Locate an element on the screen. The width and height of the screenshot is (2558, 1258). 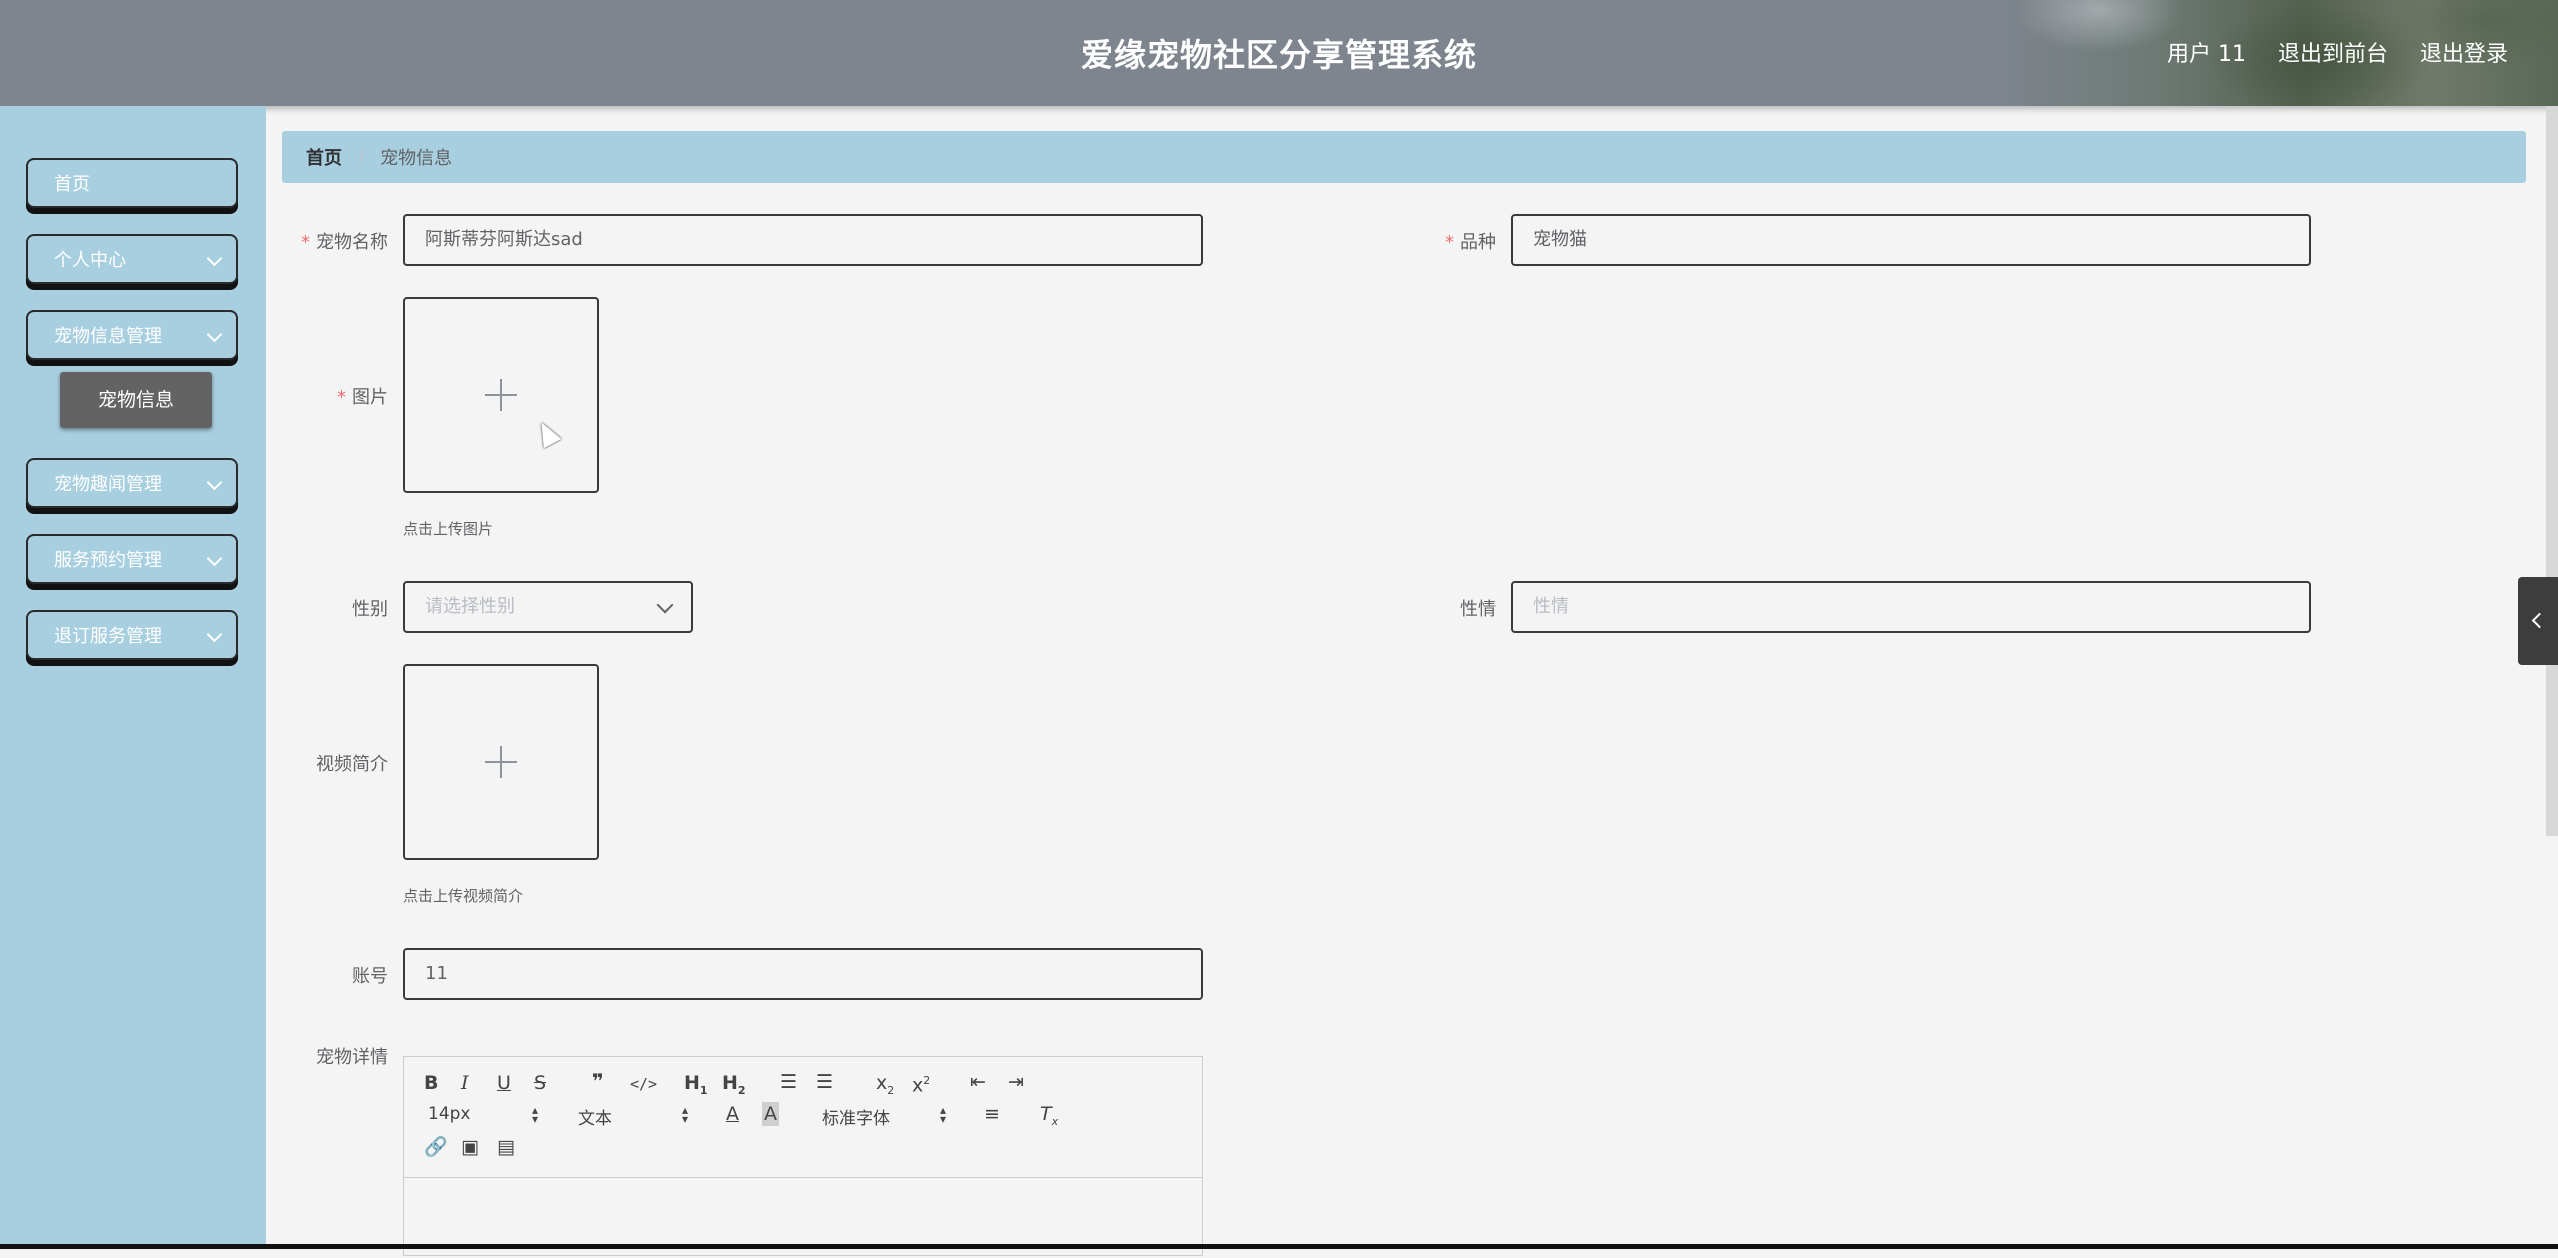
gender-select-placeholder: 请选择性别 is located at coordinates (470, 606).